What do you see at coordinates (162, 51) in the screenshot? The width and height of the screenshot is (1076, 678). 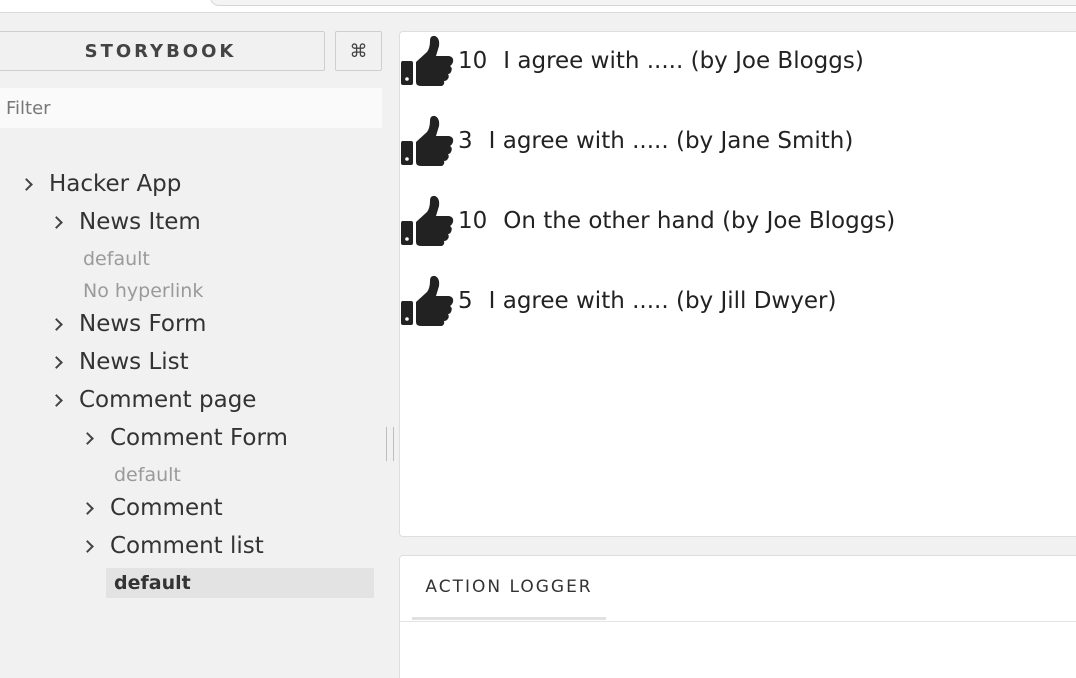 I see `storybook-brand-button: STORYBOOK` at bounding box center [162, 51].